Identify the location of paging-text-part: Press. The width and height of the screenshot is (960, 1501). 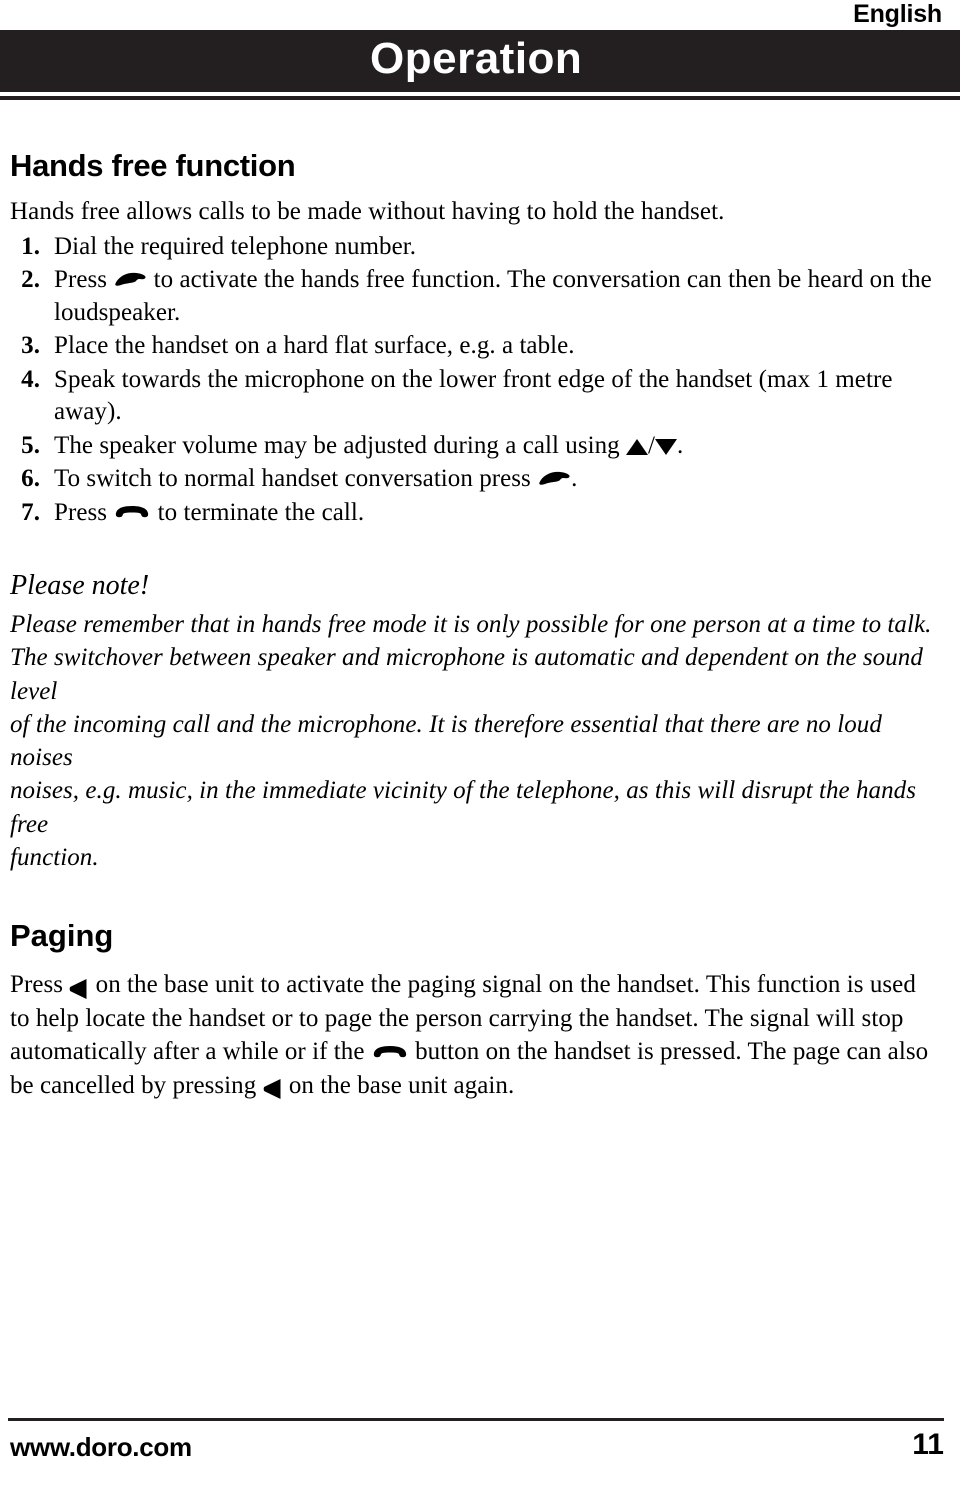
(40, 985).